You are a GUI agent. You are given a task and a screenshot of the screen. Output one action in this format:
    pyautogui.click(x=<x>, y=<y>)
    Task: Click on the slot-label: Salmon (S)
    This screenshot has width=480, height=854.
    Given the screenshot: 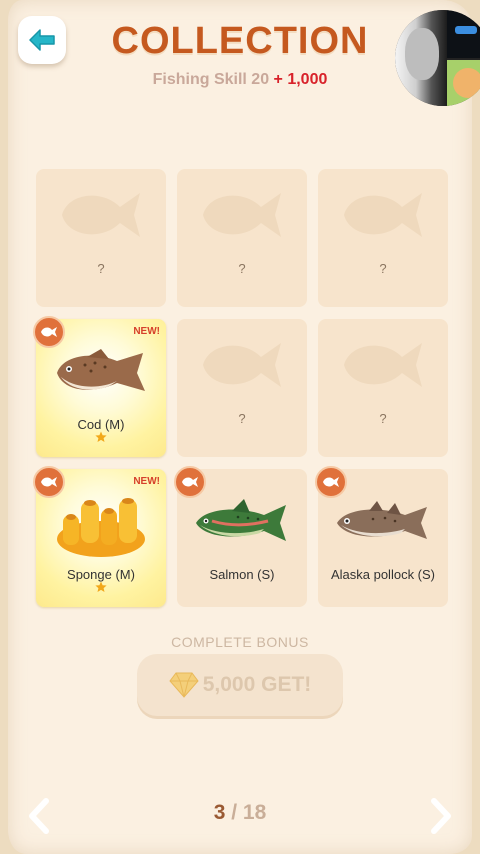 What is the action you would take?
    pyautogui.click(x=242, y=574)
    